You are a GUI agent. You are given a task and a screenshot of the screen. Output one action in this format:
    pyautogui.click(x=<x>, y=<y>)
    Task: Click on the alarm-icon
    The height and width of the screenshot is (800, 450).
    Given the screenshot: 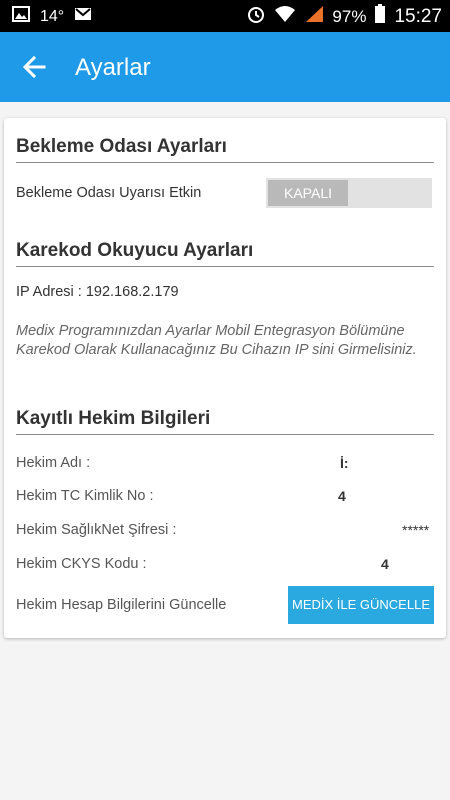 What is the action you would take?
    pyautogui.click(x=256, y=16)
    